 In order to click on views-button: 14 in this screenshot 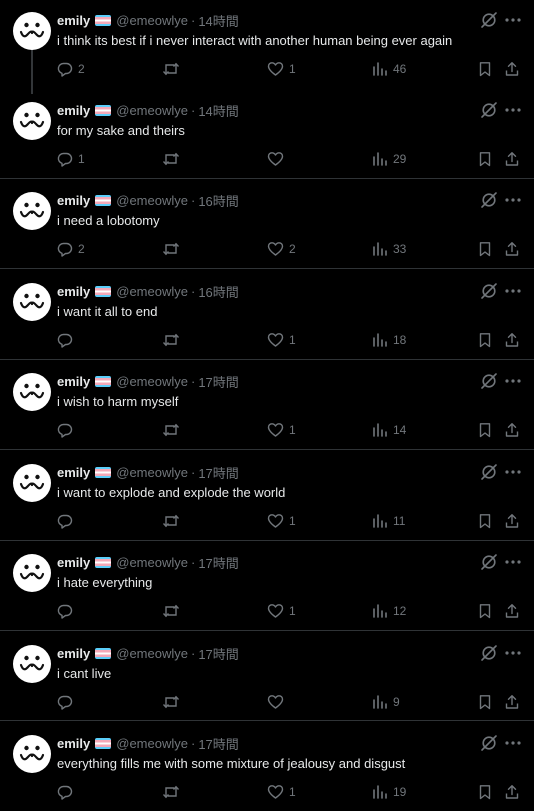, I will do `click(389, 430)`.